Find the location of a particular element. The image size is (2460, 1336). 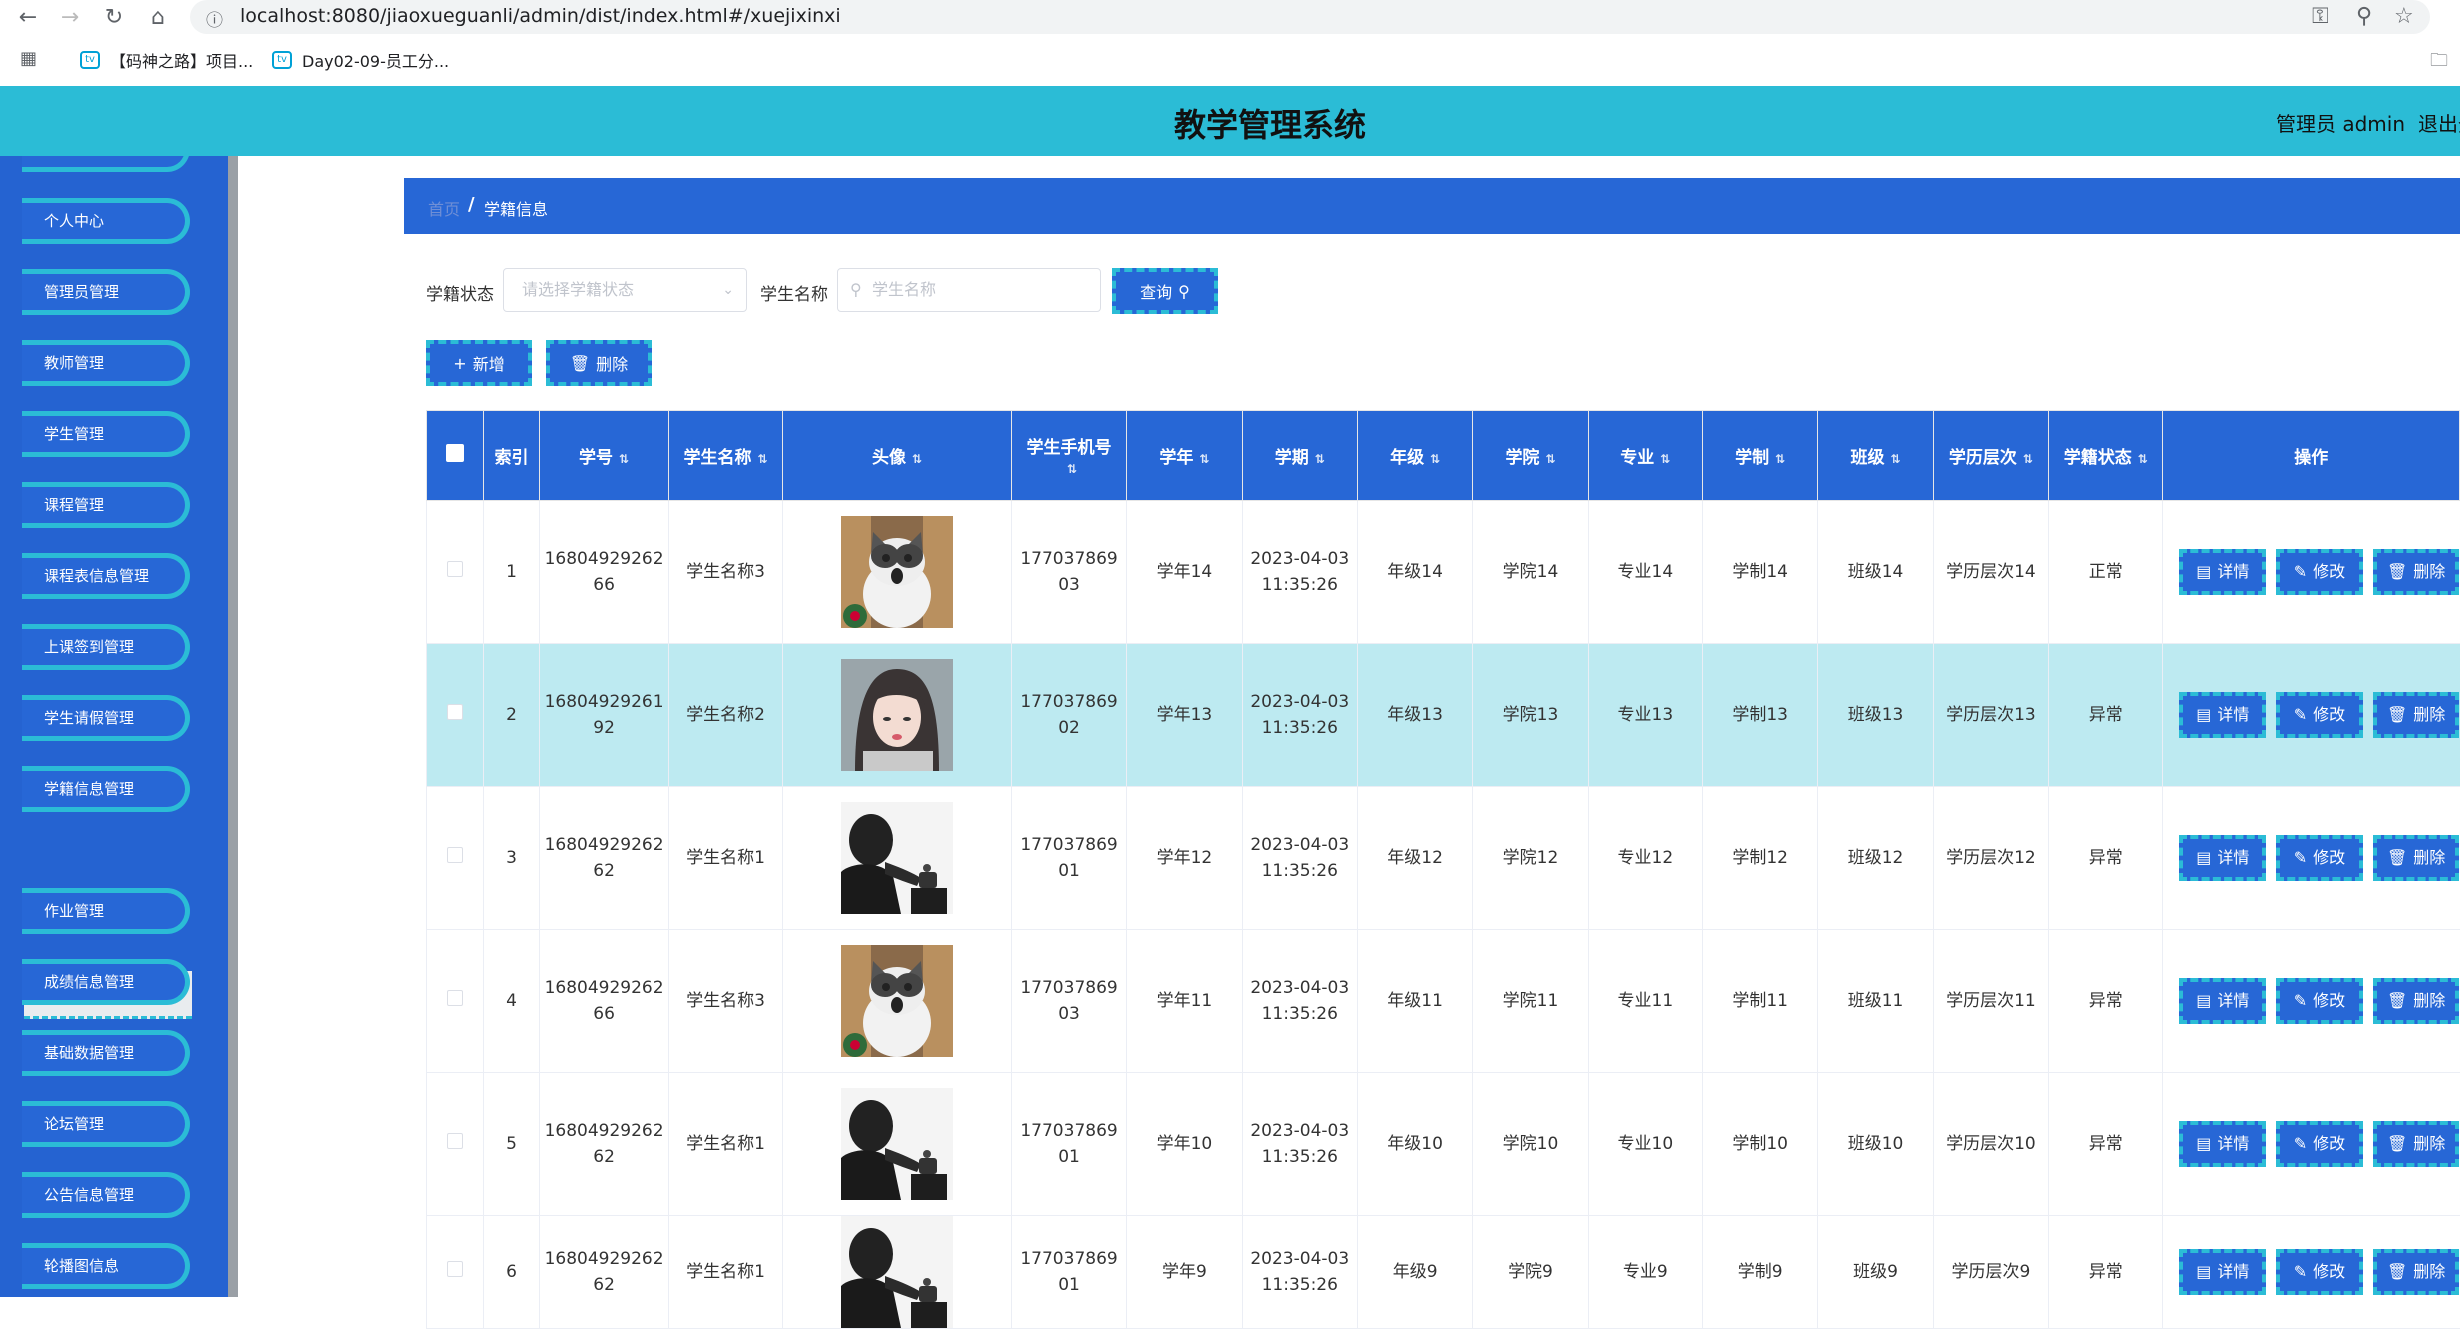

sidebar-item-status-mgmt: 学籍信息管理 is located at coordinates (106, 789).